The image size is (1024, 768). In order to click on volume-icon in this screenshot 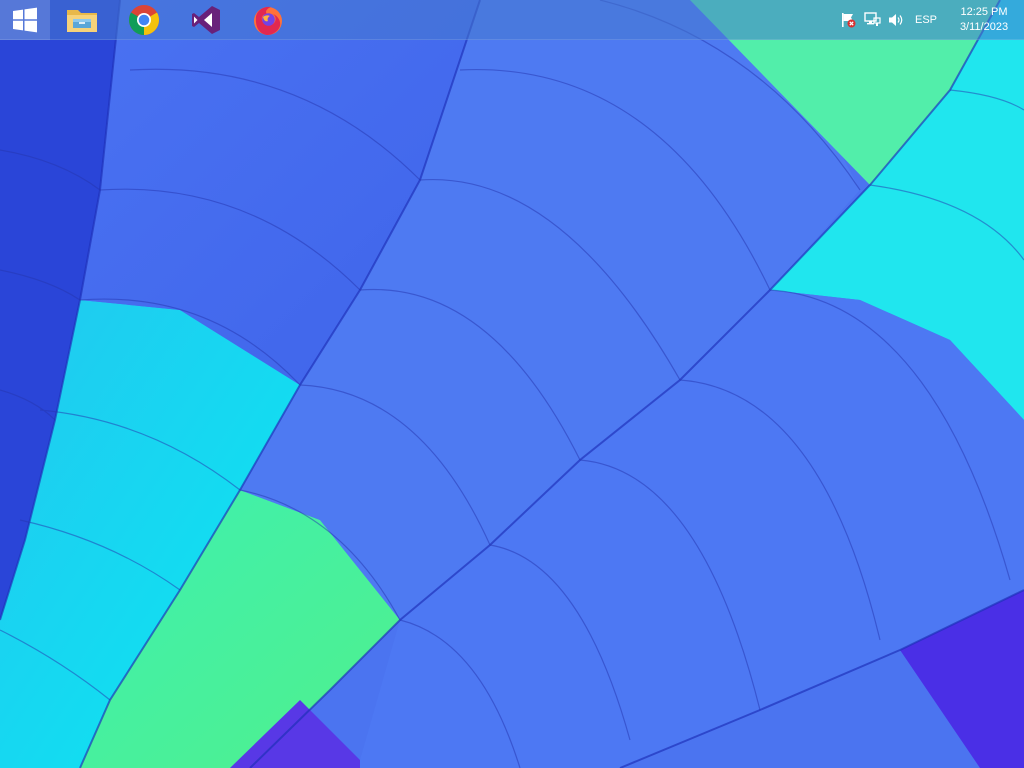, I will do `click(896, 20)`.